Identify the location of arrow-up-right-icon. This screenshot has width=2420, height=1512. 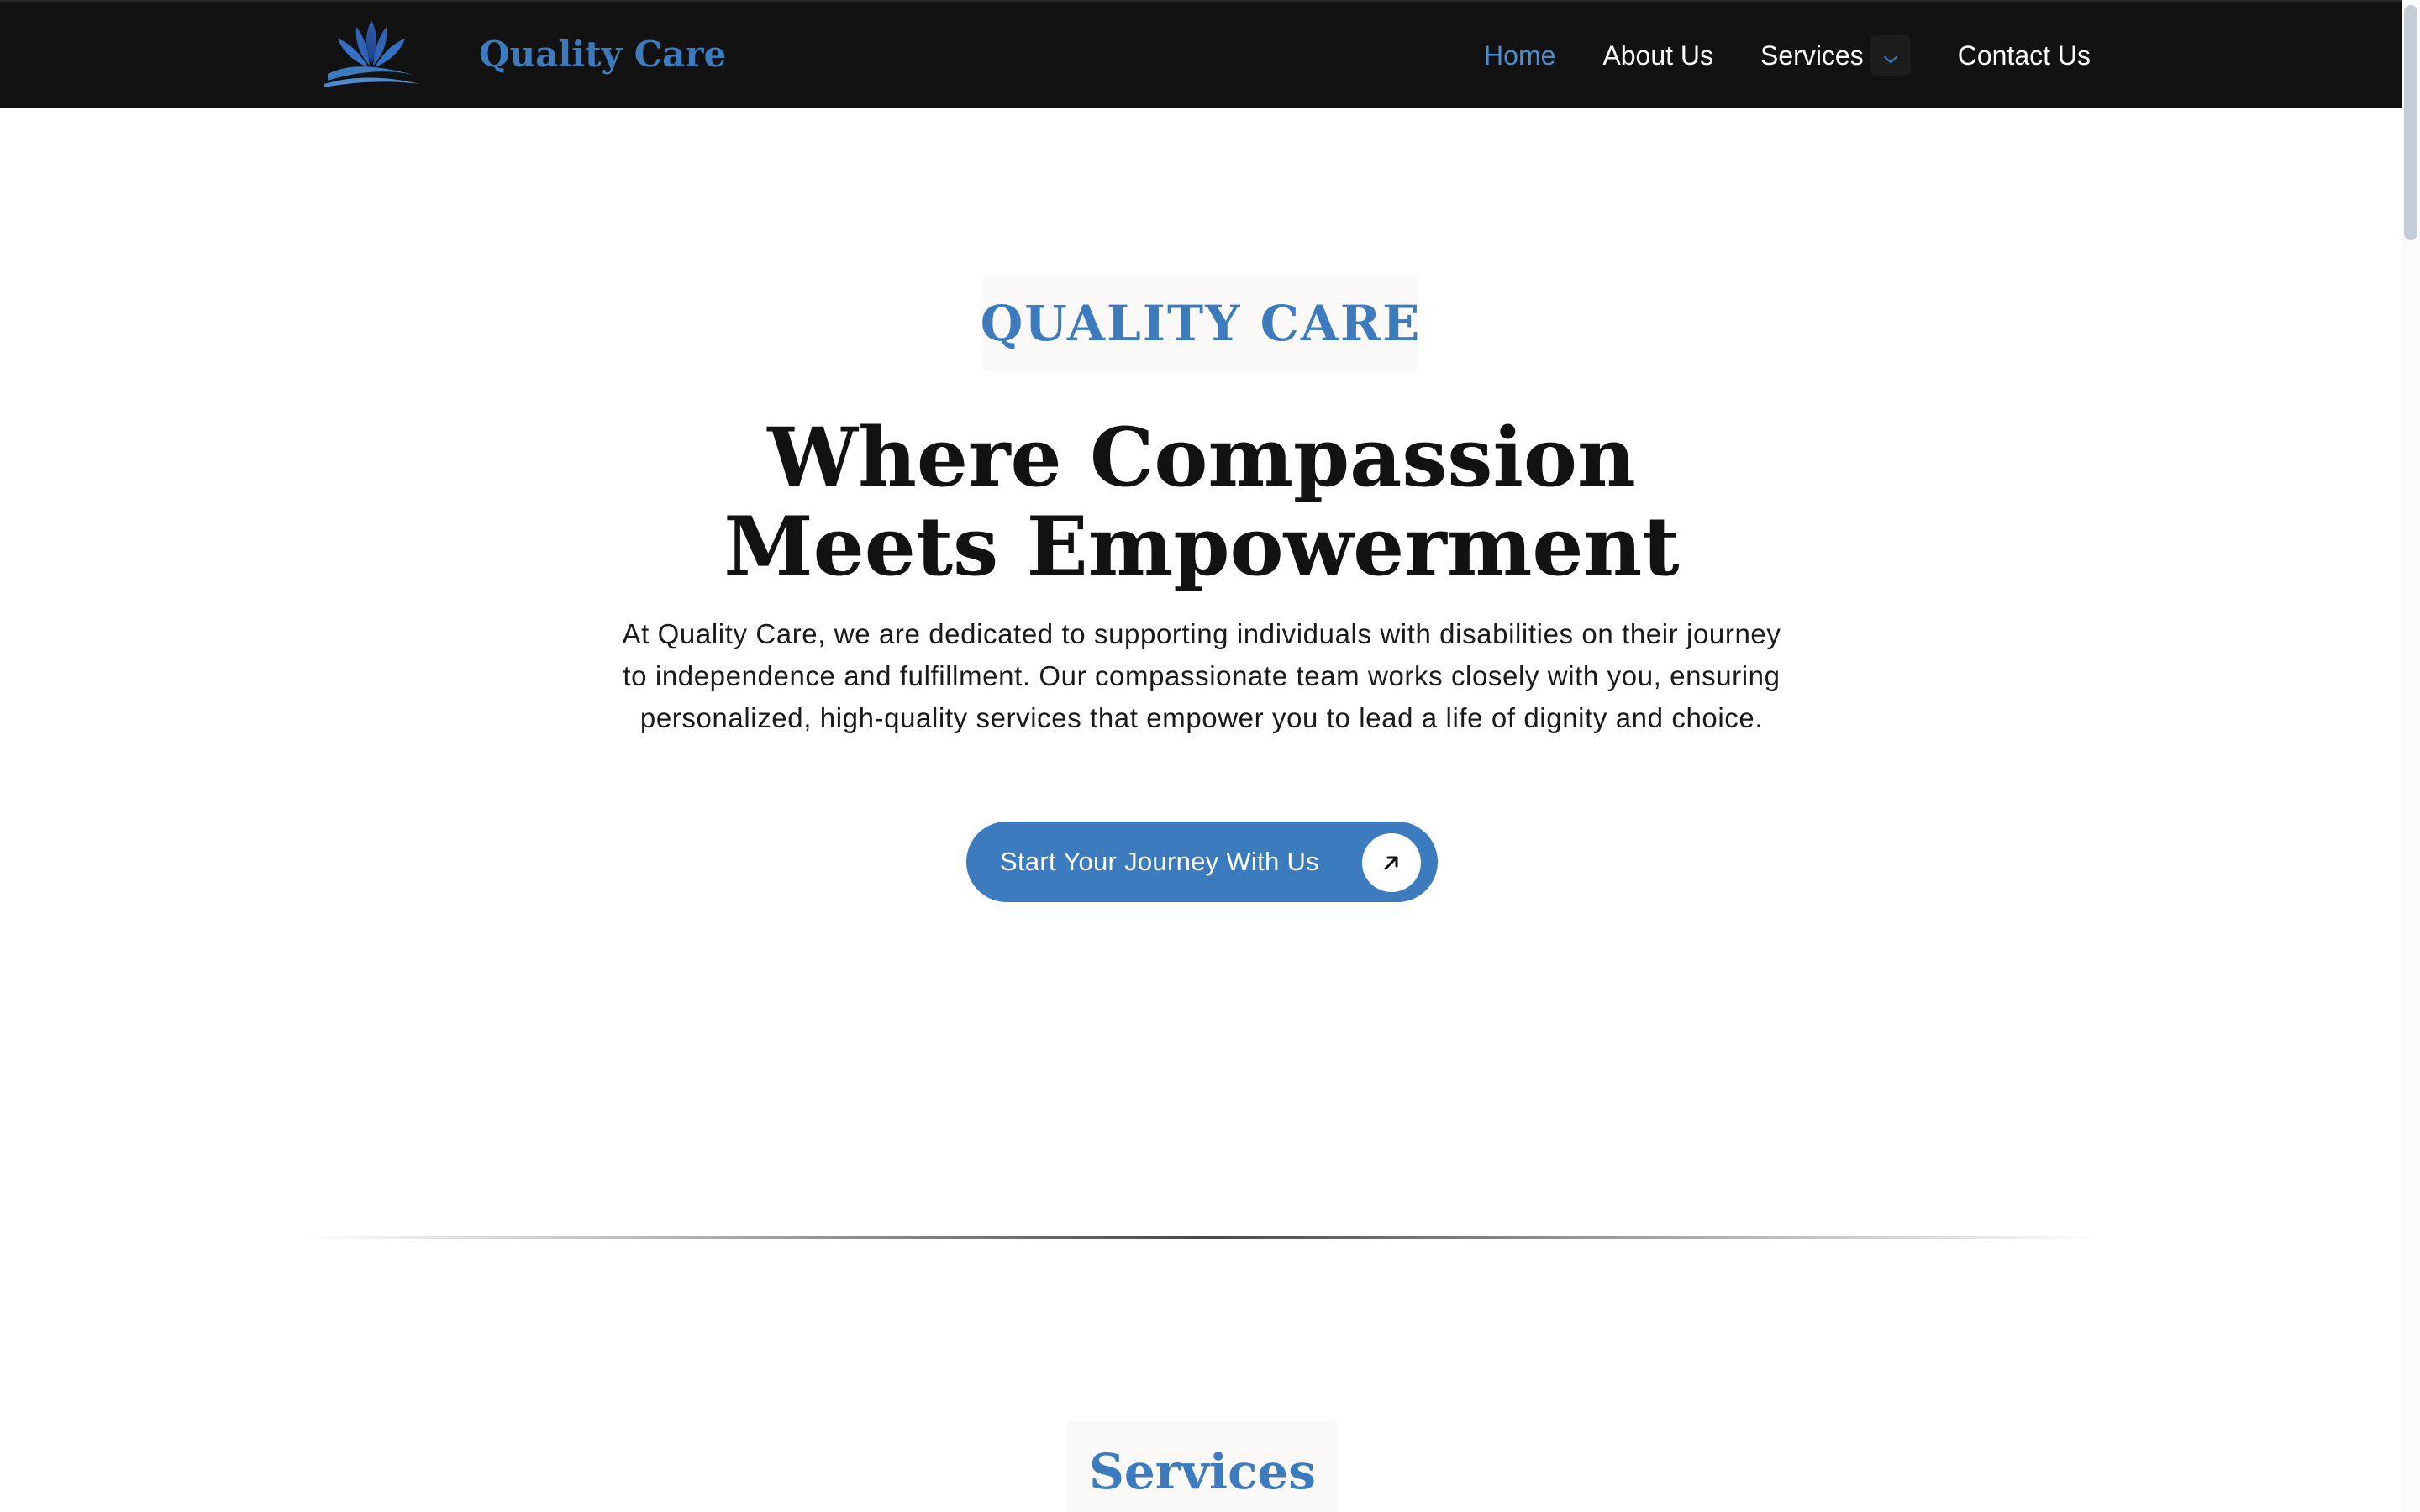
(1391, 862).